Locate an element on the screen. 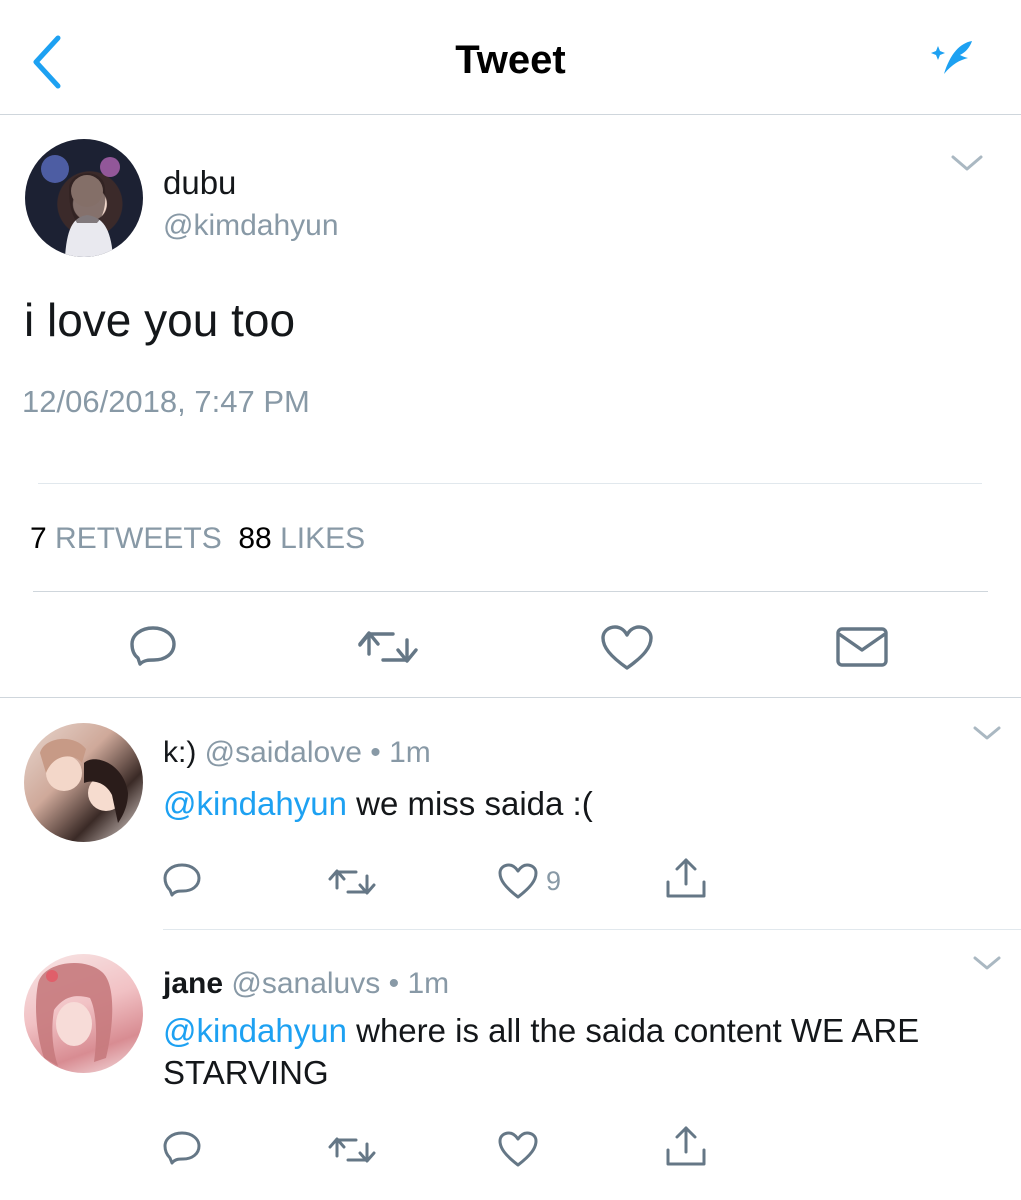  compose-feather-icon is located at coordinates (951, 57).